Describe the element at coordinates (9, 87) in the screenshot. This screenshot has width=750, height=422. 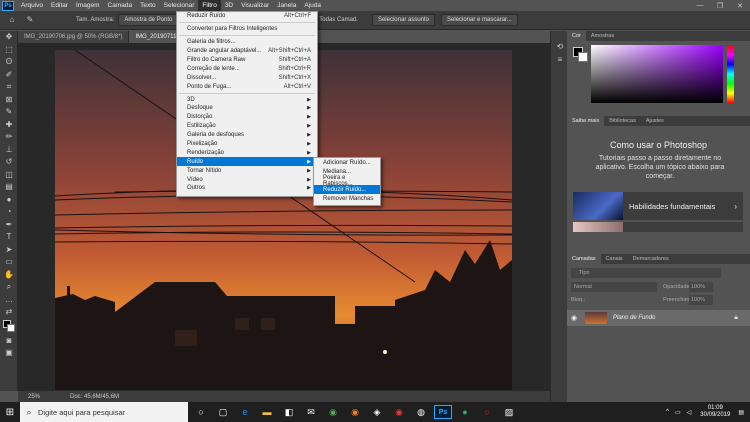
I see `crop-tool-icon: ⌗` at that location.